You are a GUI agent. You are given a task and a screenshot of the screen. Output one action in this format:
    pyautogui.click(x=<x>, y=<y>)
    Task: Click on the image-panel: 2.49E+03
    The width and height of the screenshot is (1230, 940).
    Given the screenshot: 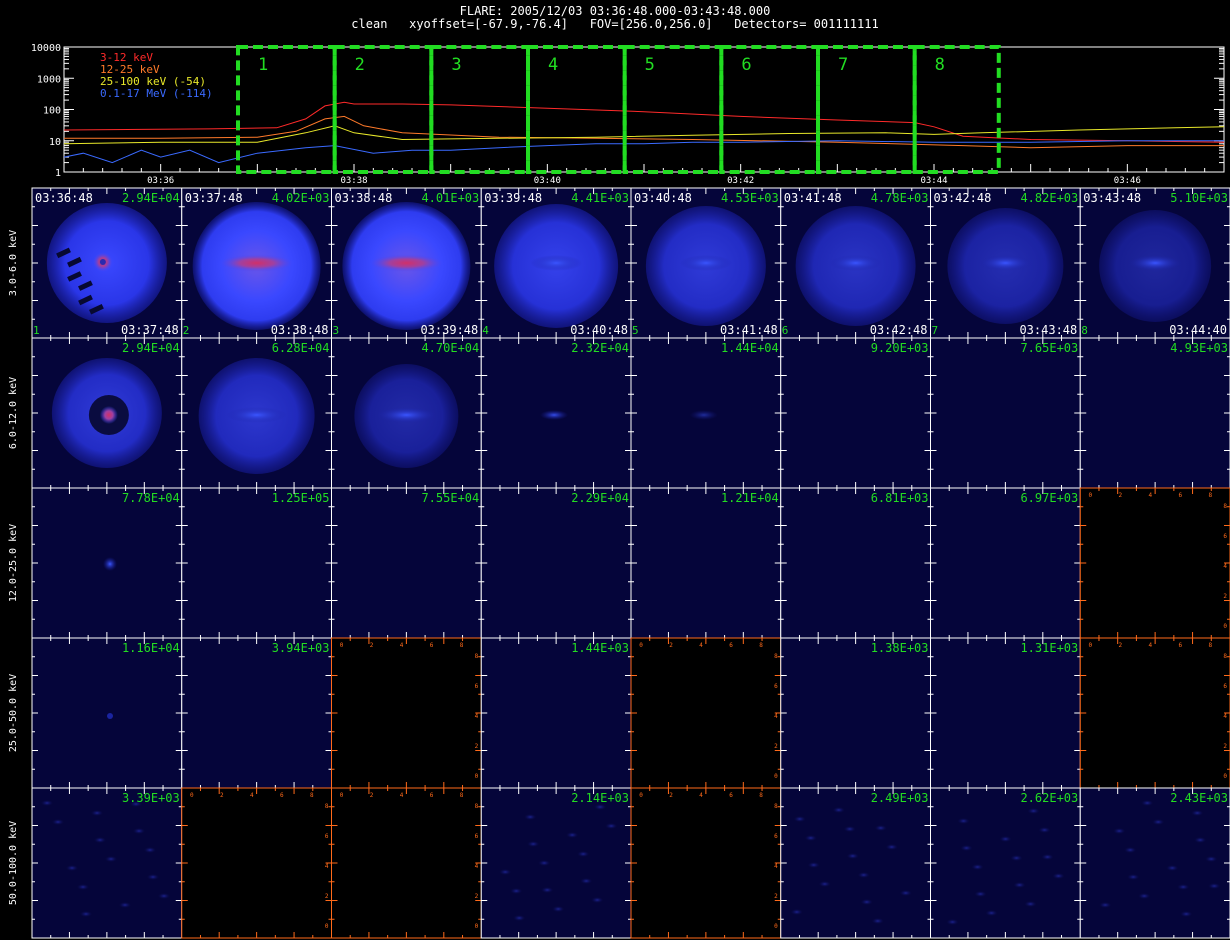 What is the action you would take?
    pyautogui.click(x=855, y=863)
    